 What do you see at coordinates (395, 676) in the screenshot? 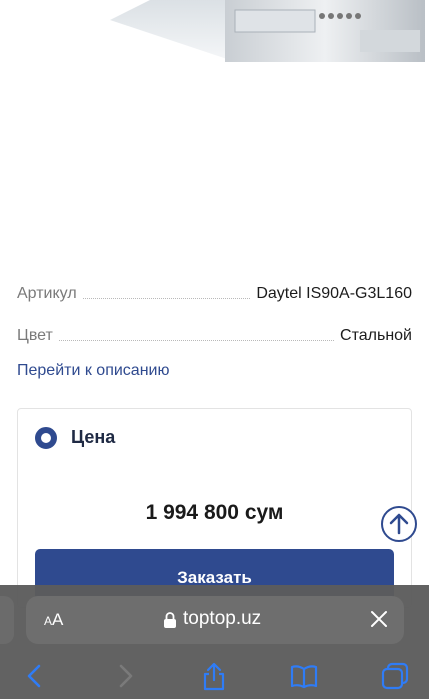
I see `tabs-icon` at bounding box center [395, 676].